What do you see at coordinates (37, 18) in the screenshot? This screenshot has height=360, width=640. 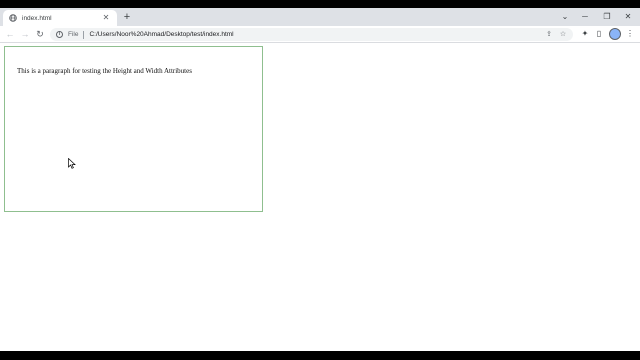 I see `tab-title: index.html` at bounding box center [37, 18].